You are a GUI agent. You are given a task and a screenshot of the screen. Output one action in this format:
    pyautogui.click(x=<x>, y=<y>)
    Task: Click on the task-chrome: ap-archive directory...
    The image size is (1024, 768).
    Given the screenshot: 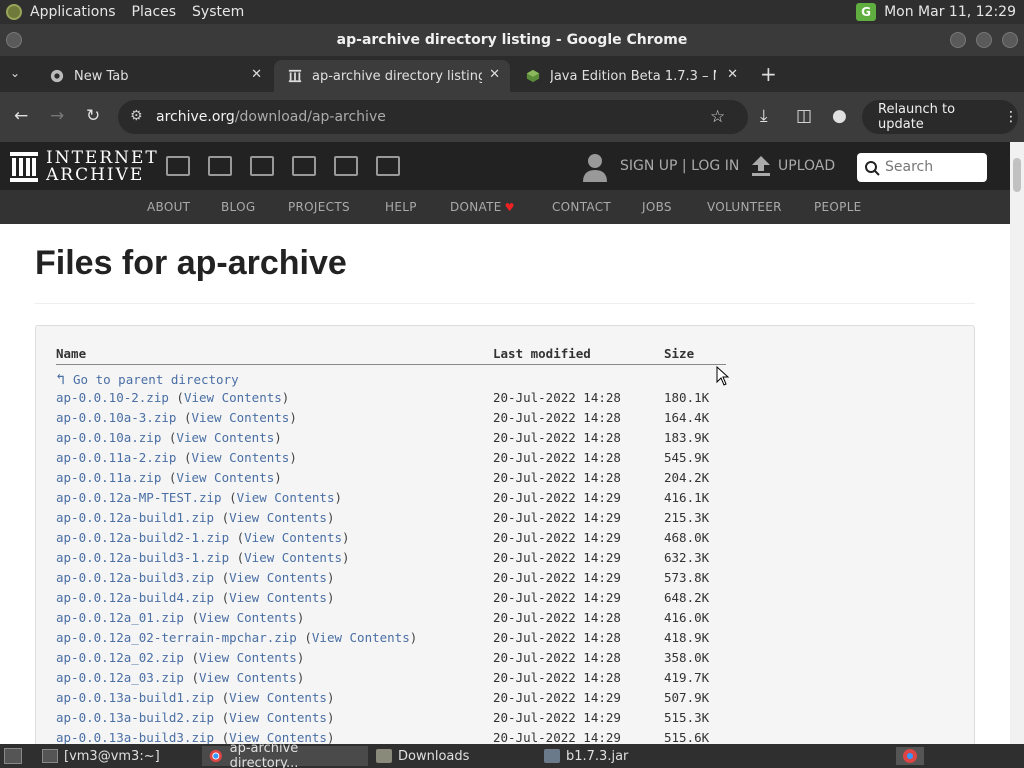 What is the action you would take?
    pyautogui.click(x=285, y=754)
    